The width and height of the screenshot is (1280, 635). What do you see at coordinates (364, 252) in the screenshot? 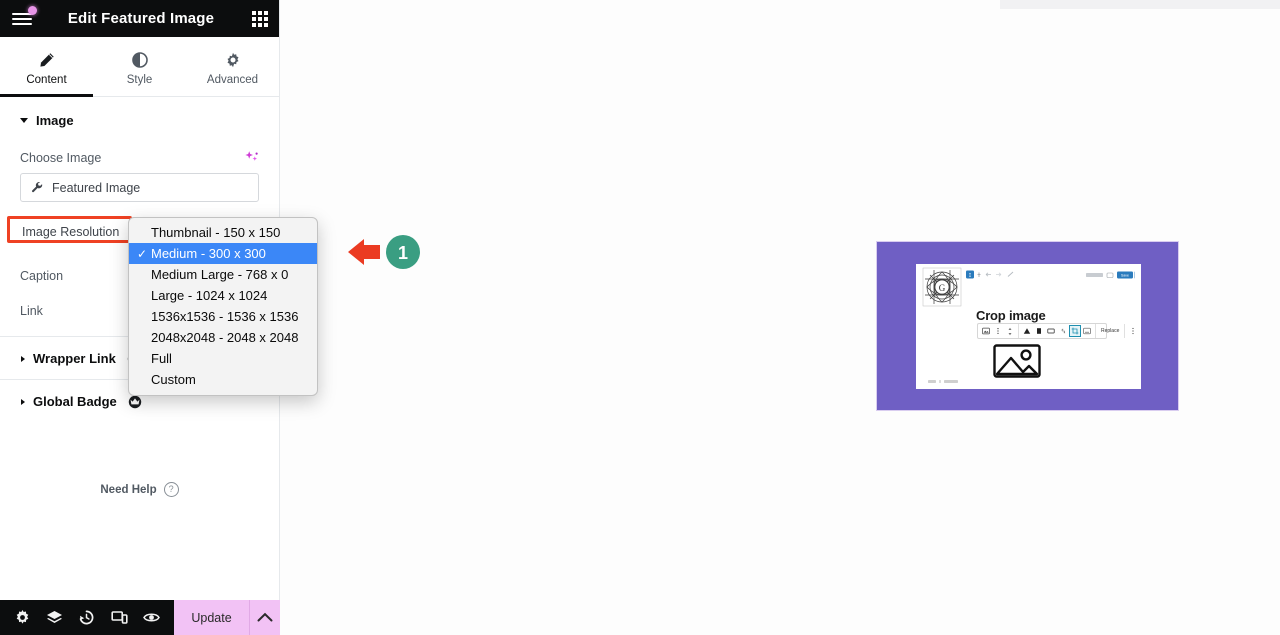
I see `arrow-left-icon` at bounding box center [364, 252].